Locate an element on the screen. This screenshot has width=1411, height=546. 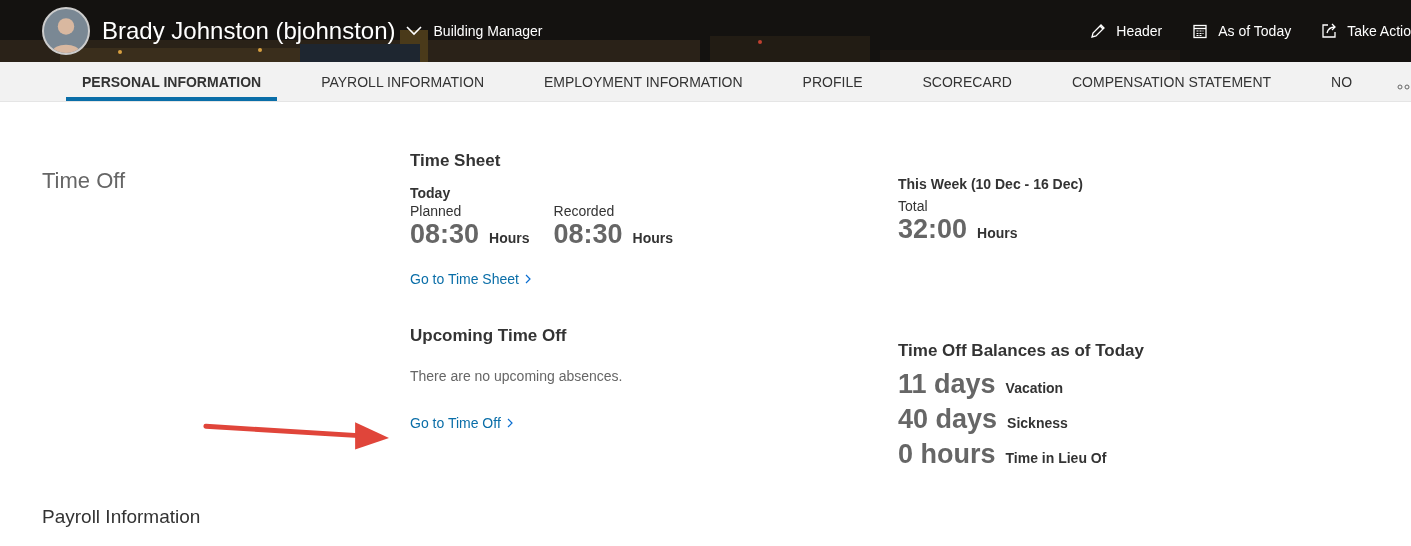
tab: PROFILE is located at coordinates (832, 81).